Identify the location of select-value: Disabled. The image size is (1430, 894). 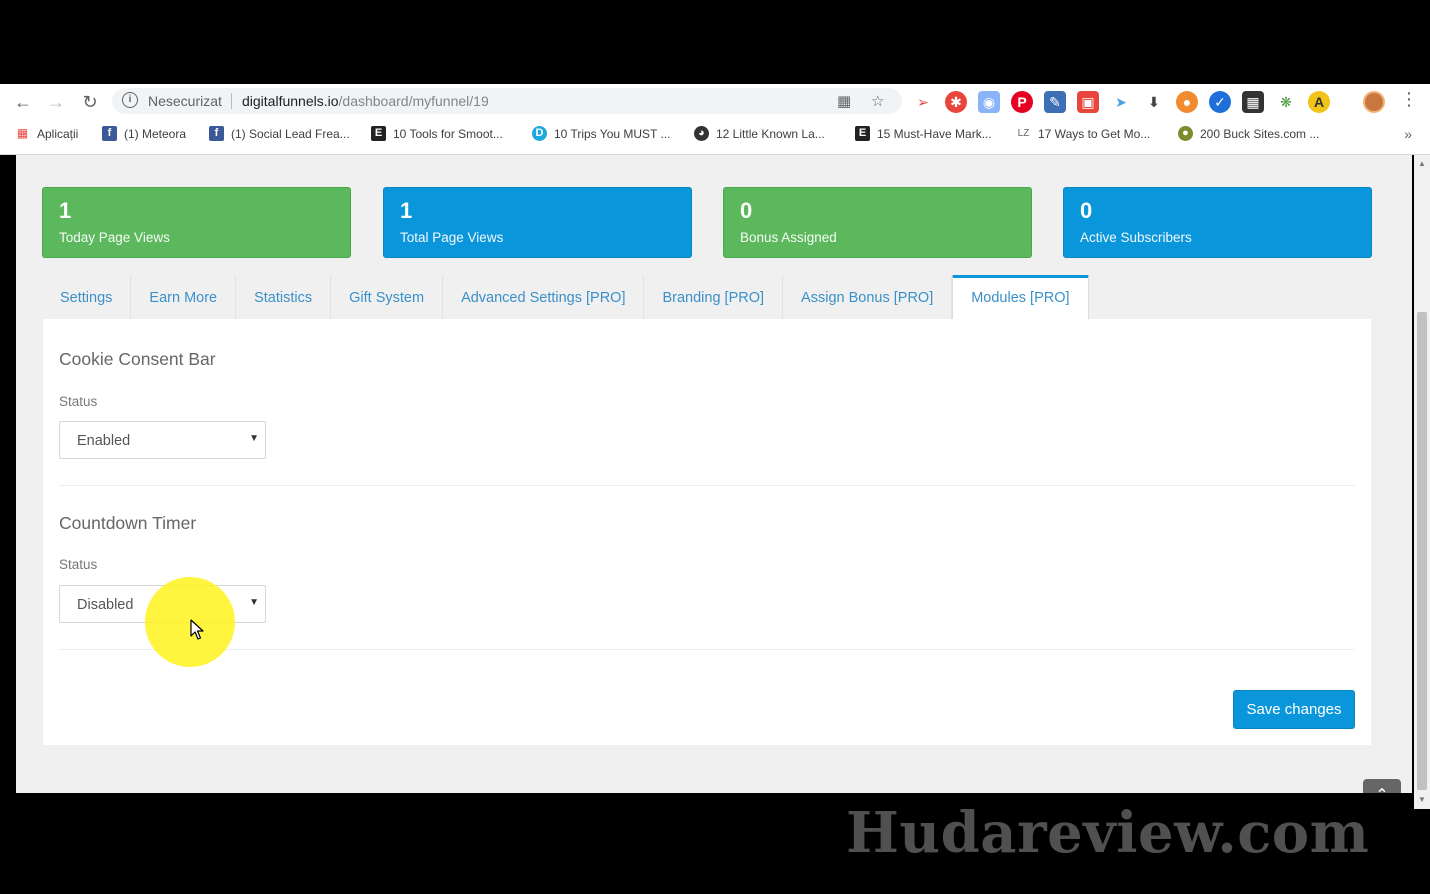
(105, 605).